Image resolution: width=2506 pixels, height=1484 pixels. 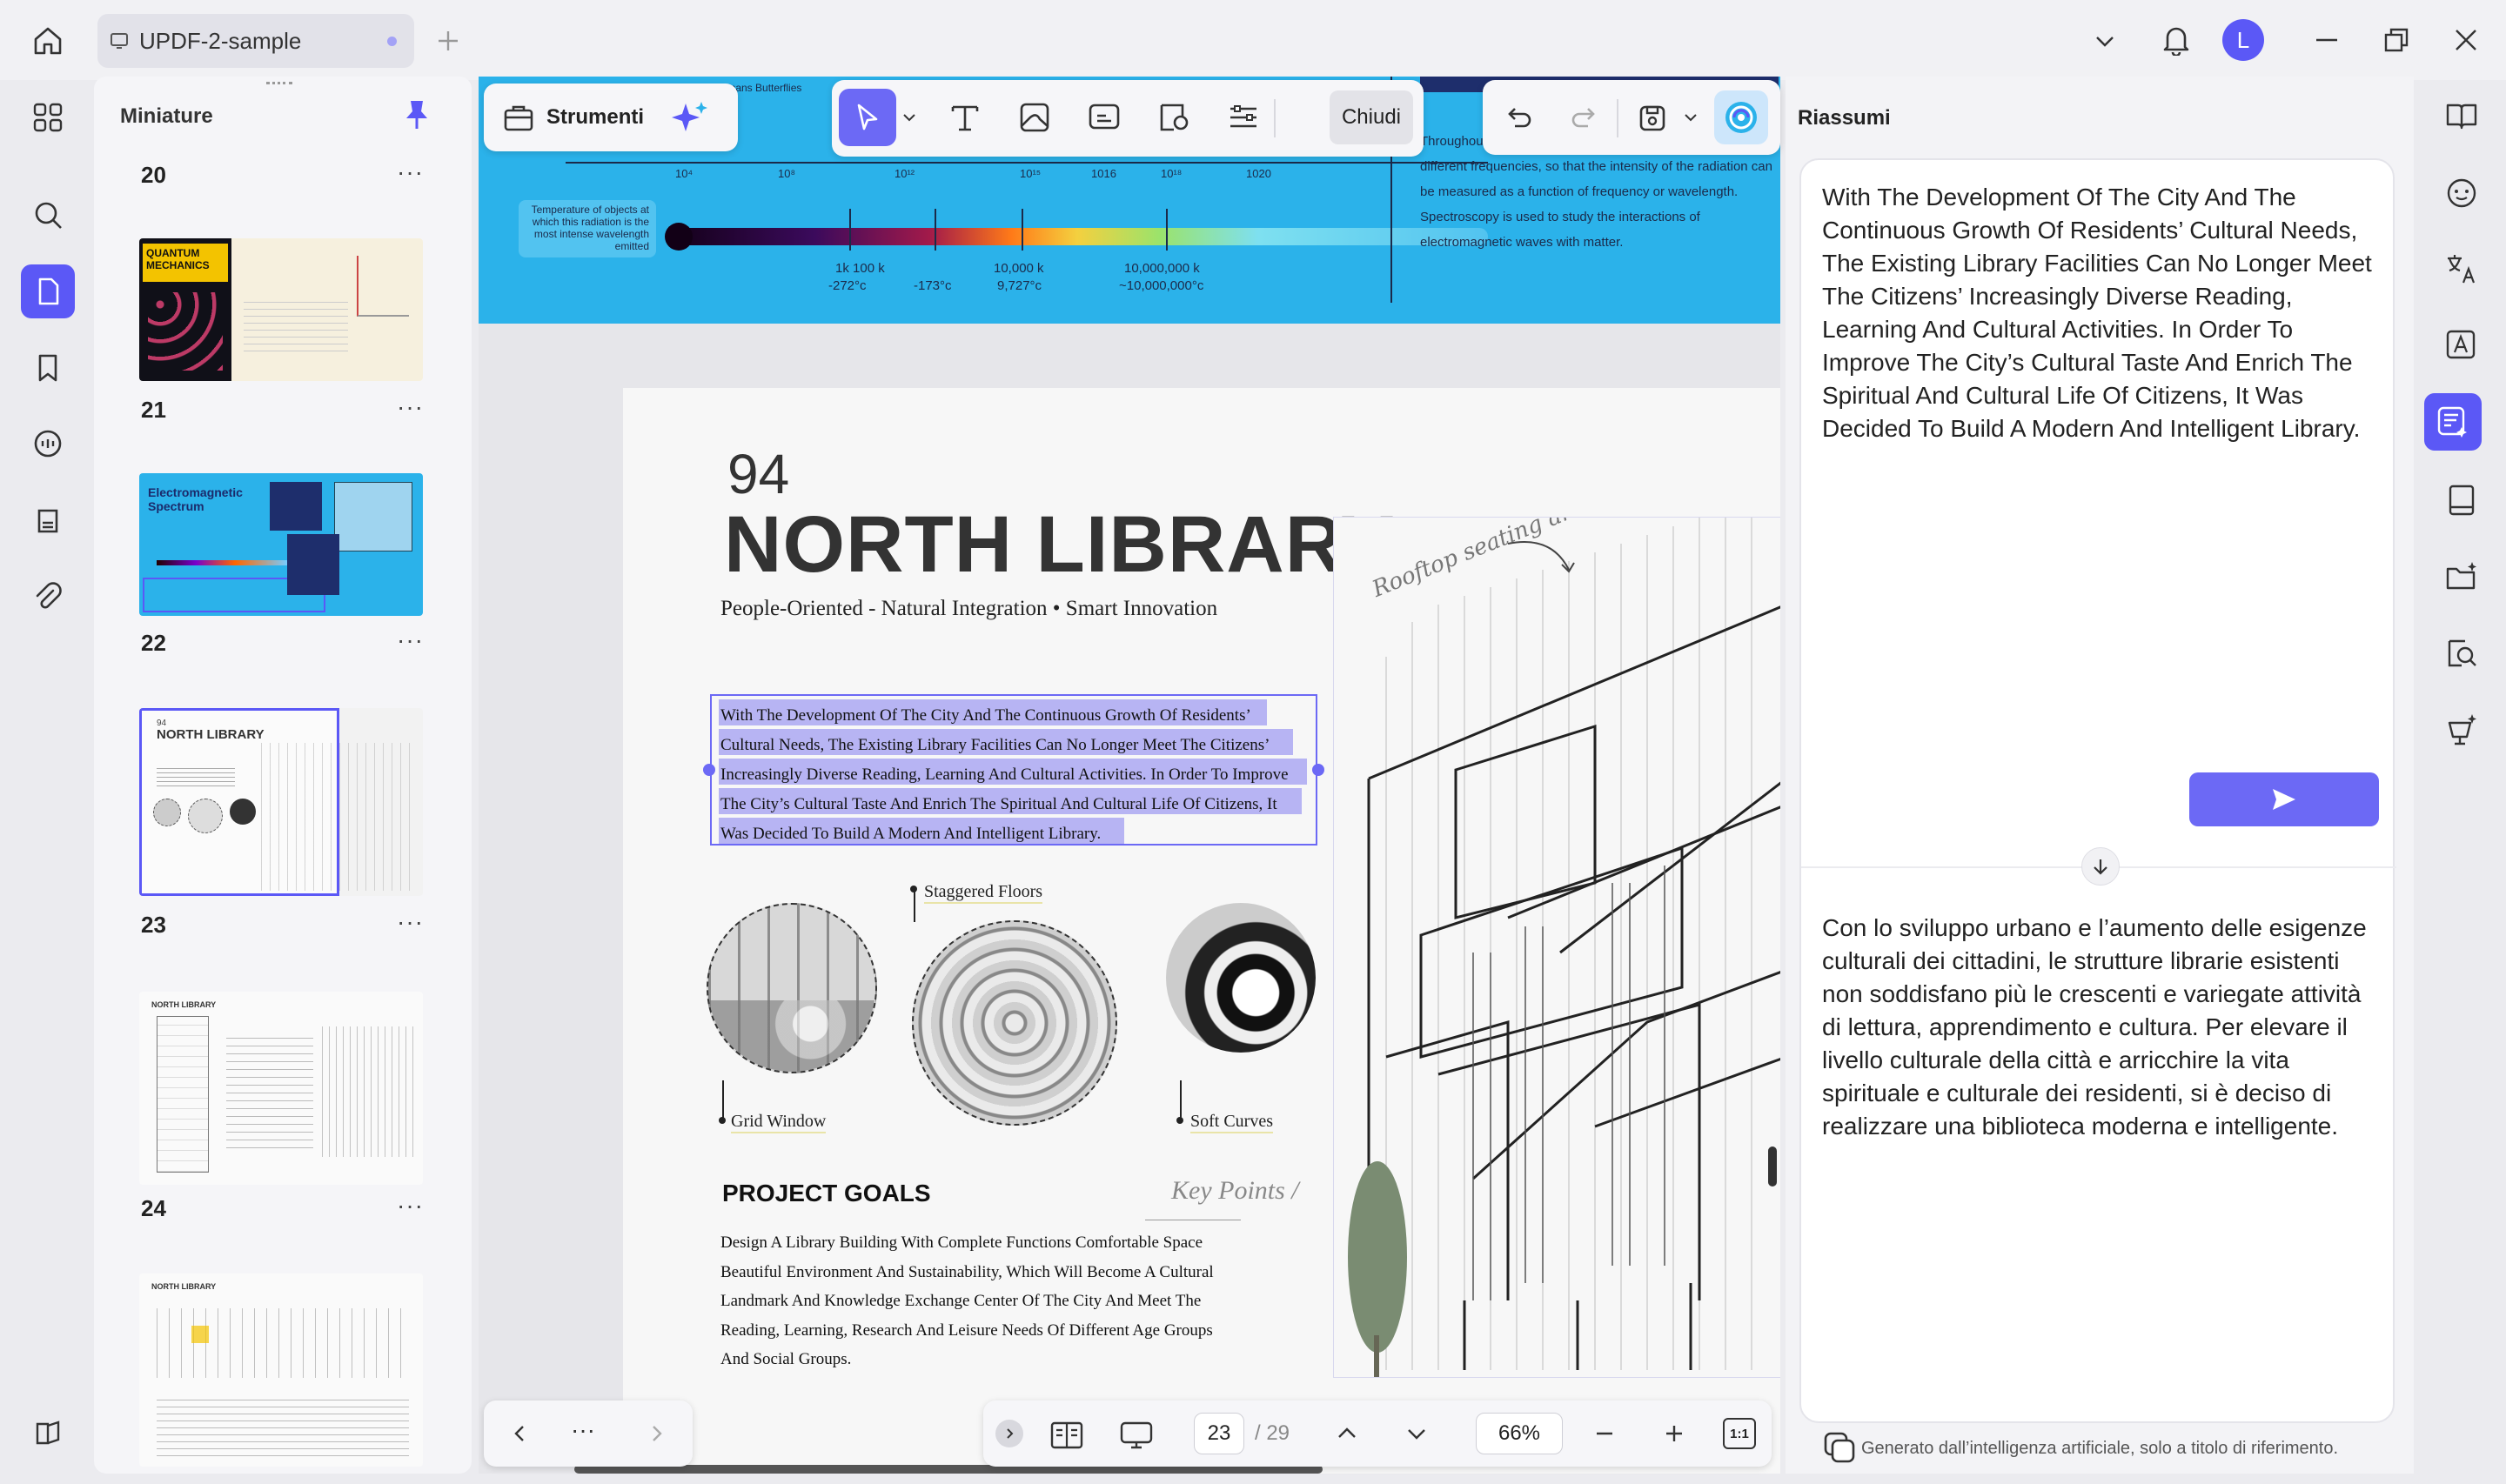 I want to click on tick-label: 10⁸, so click(x=786, y=173).